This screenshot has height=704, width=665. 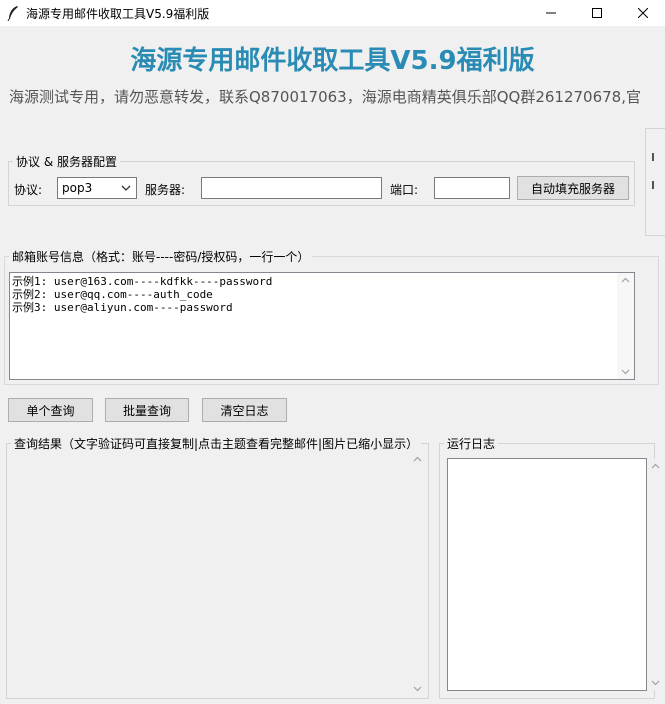 What do you see at coordinates (332, 61) in the screenshot?
I see `app-heading: 海源专用邮件收取工具V5.9福利版` at bounding box center [332, 61].